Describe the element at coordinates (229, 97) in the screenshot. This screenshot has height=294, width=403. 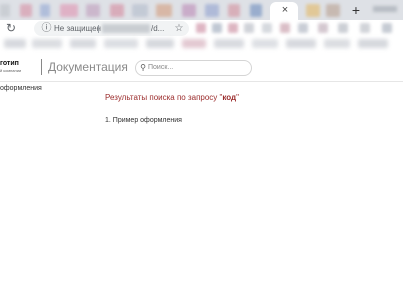
I see `search-query: код` at that location.